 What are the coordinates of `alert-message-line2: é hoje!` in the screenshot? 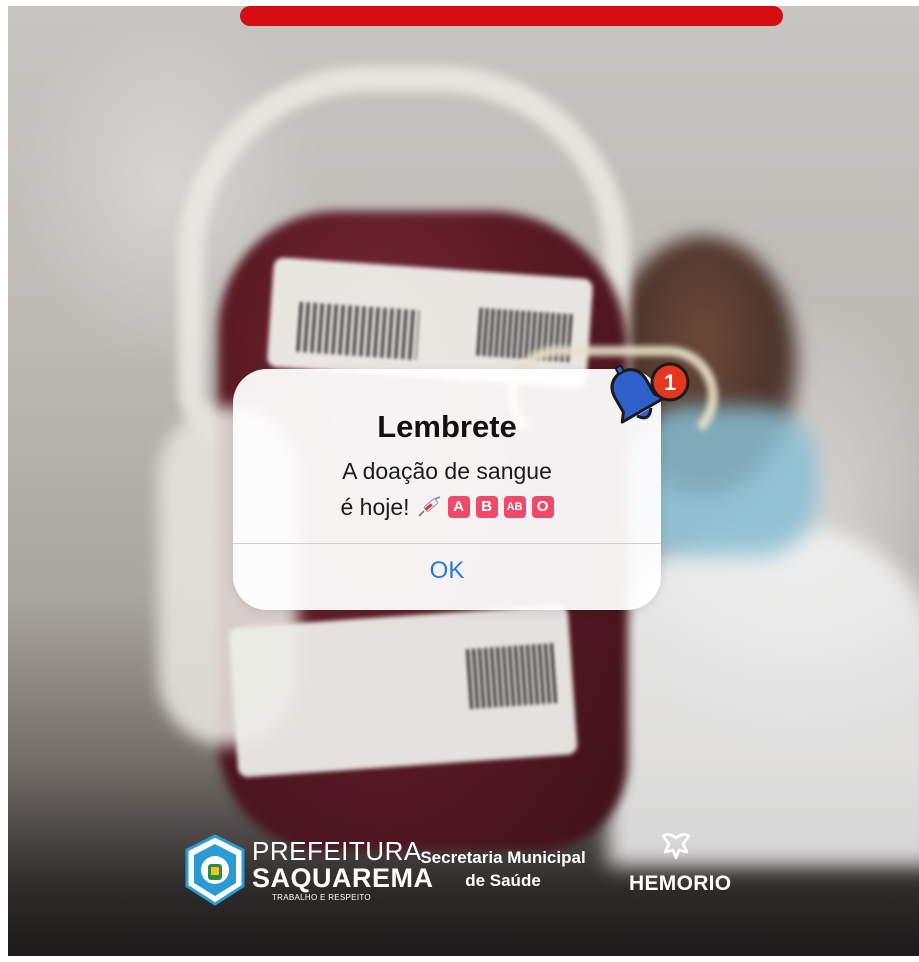 It's located at (375, 507).